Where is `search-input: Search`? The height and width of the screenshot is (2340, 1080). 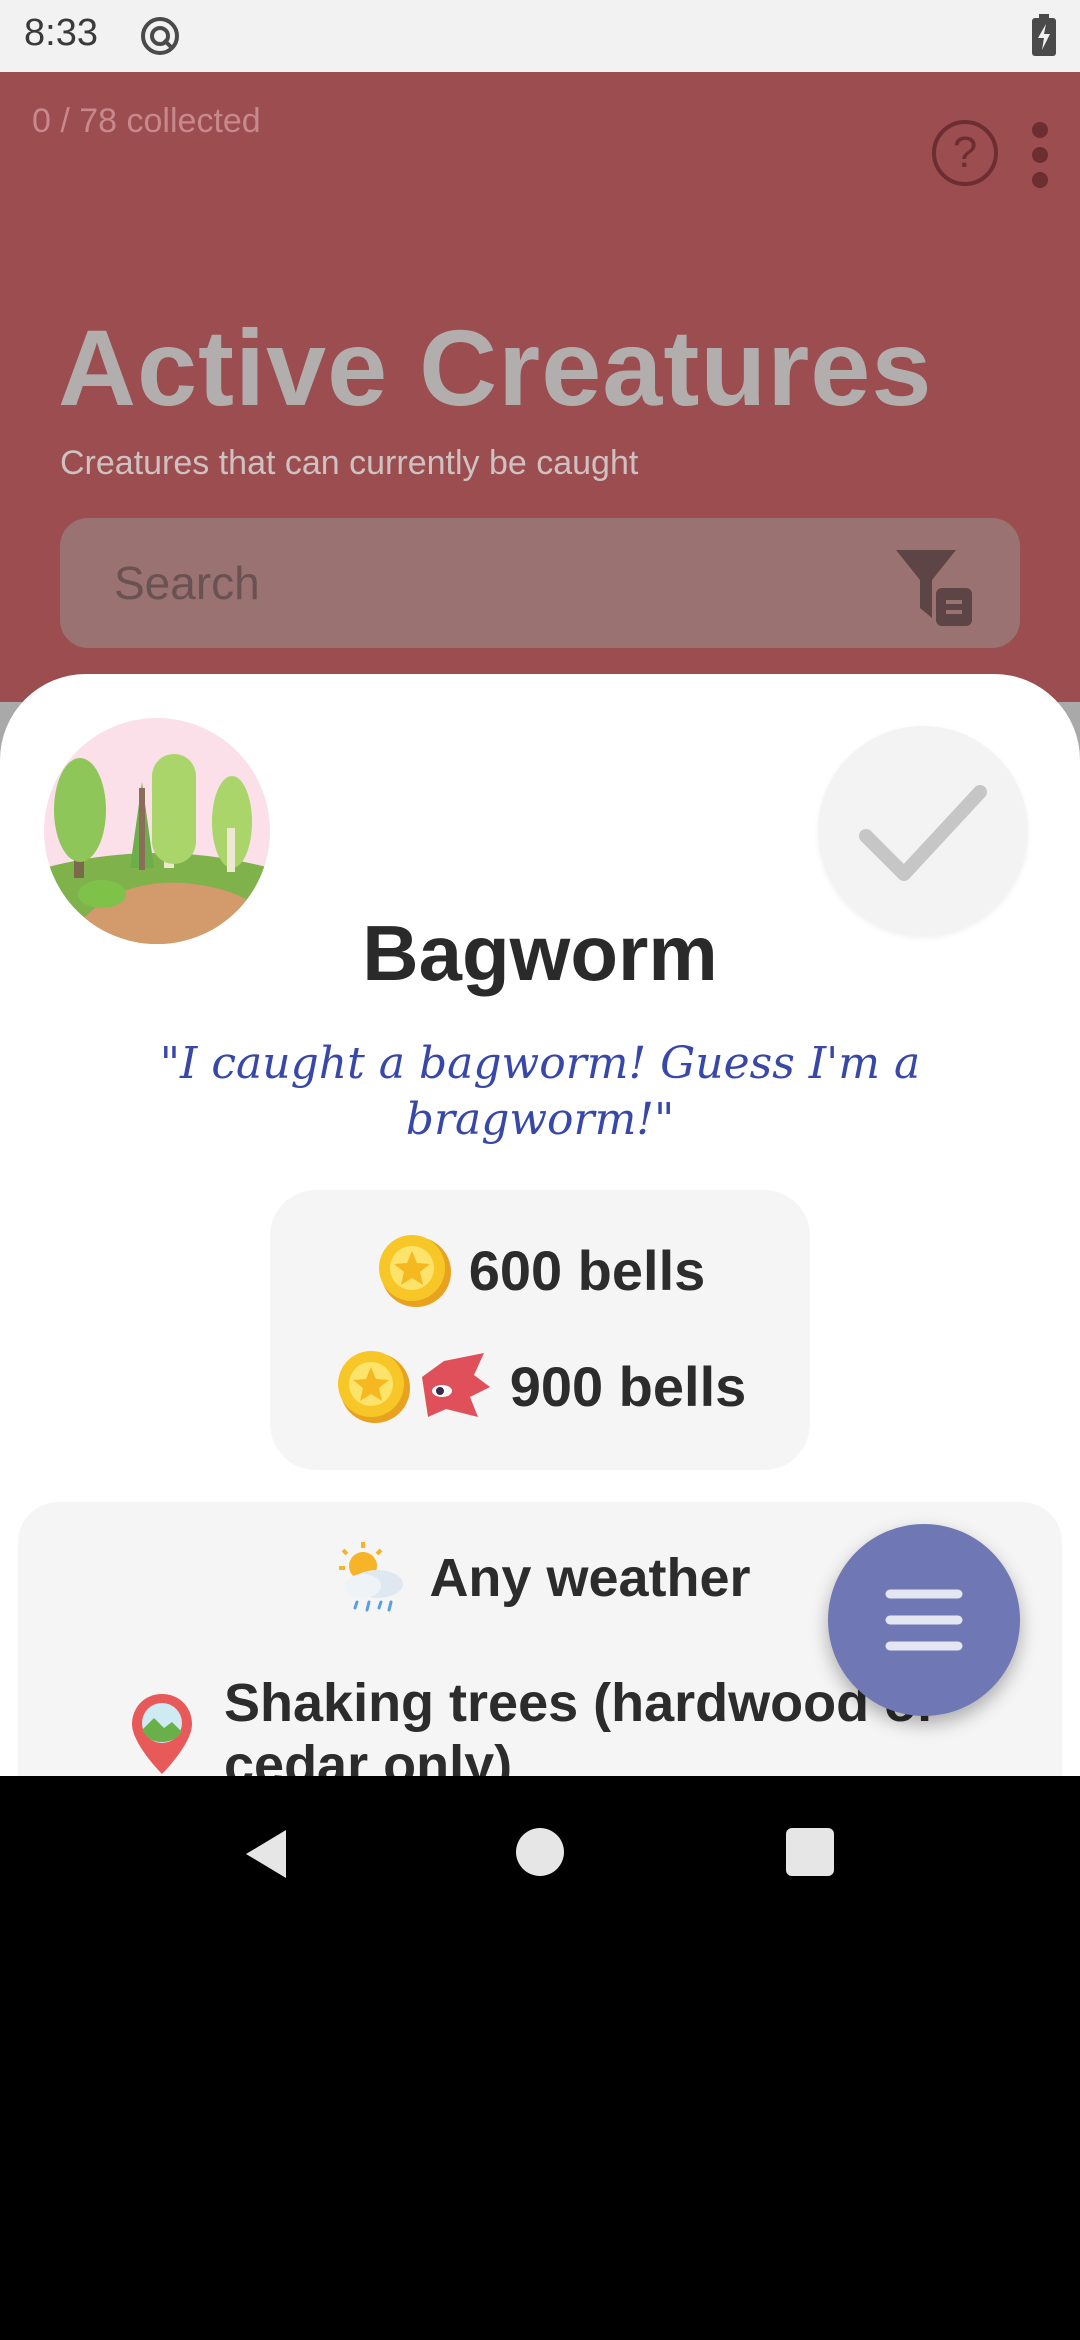 search-input: Search is located at coordinates (540, 583).